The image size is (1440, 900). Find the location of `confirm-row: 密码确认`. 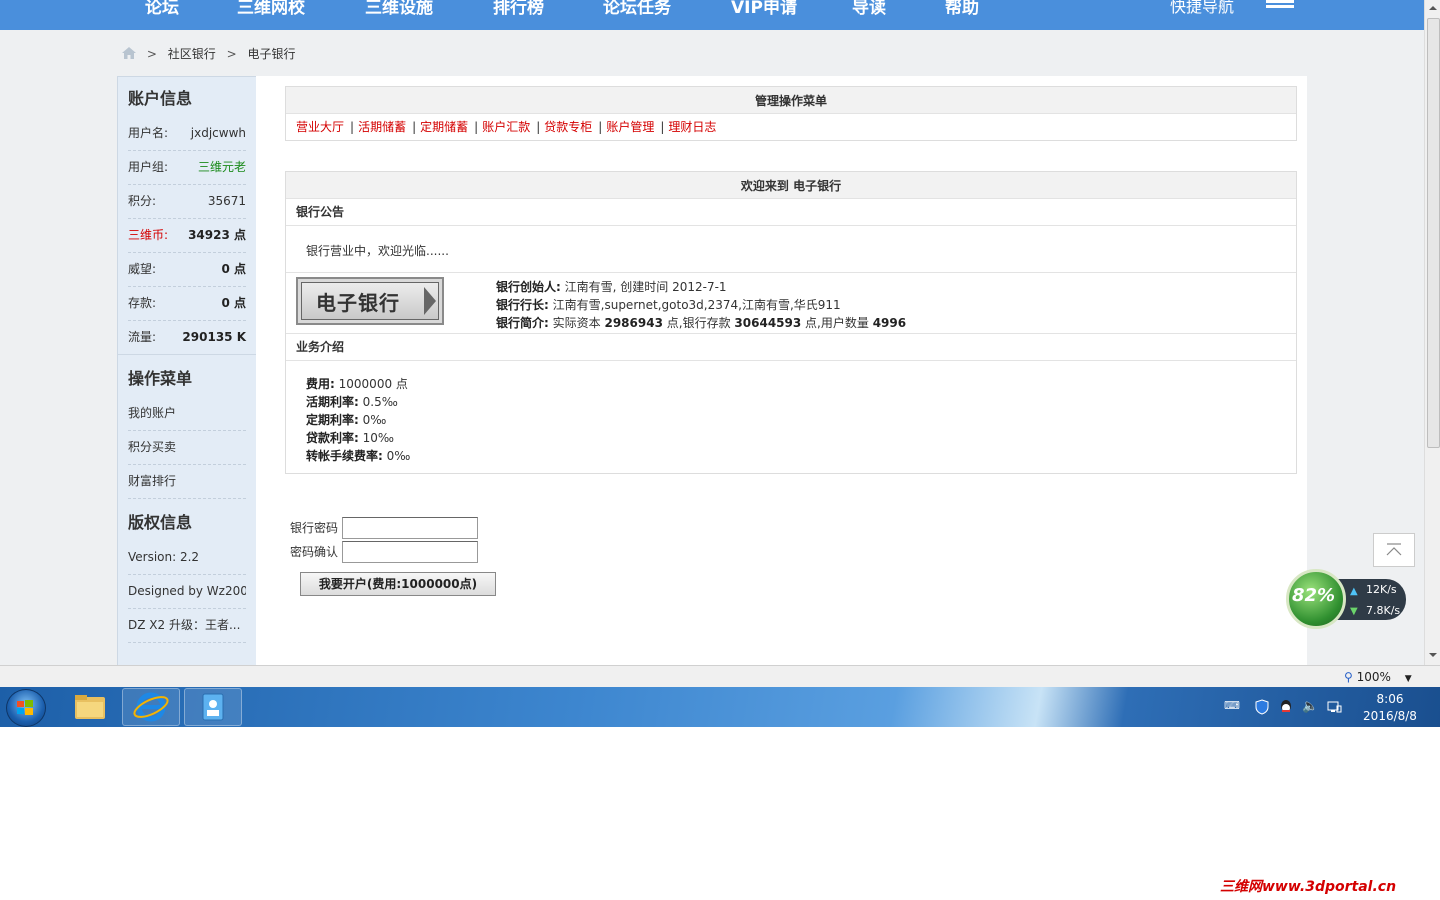

confirm-row: 密码确认 is located at coordinates (384, 552).